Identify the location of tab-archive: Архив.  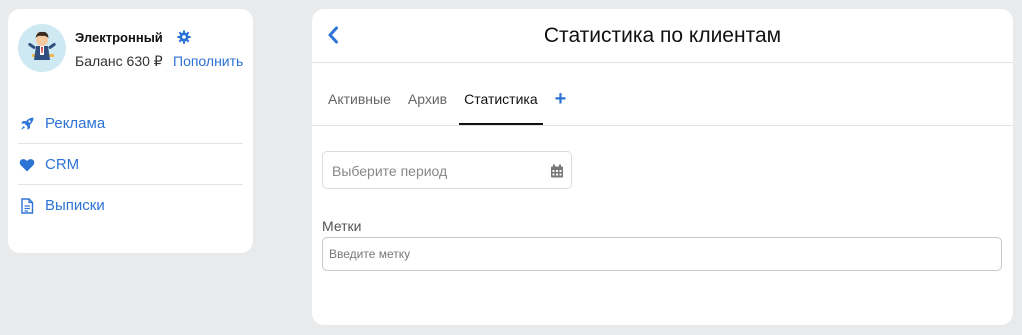
(427, 108).